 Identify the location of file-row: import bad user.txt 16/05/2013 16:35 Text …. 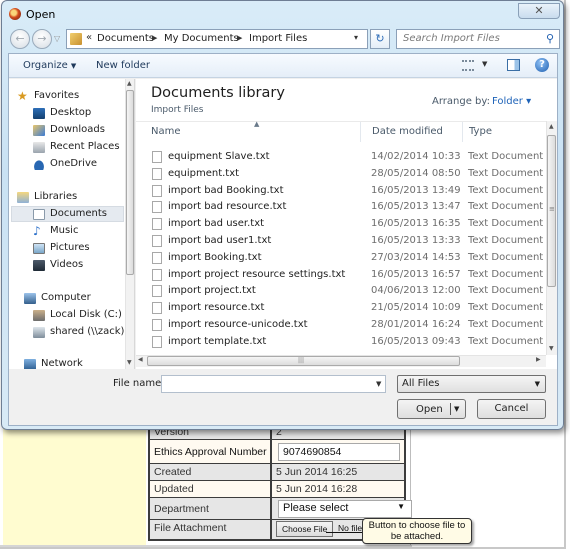
(341, 224).